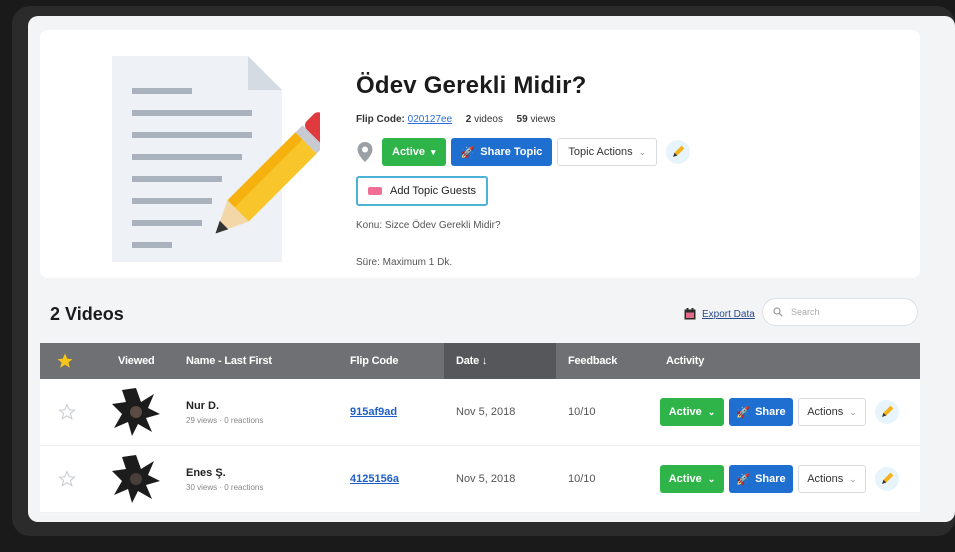  Describe the element at coordinates (375, 191) in the screenshot. I see `ticket-icon` at that location.